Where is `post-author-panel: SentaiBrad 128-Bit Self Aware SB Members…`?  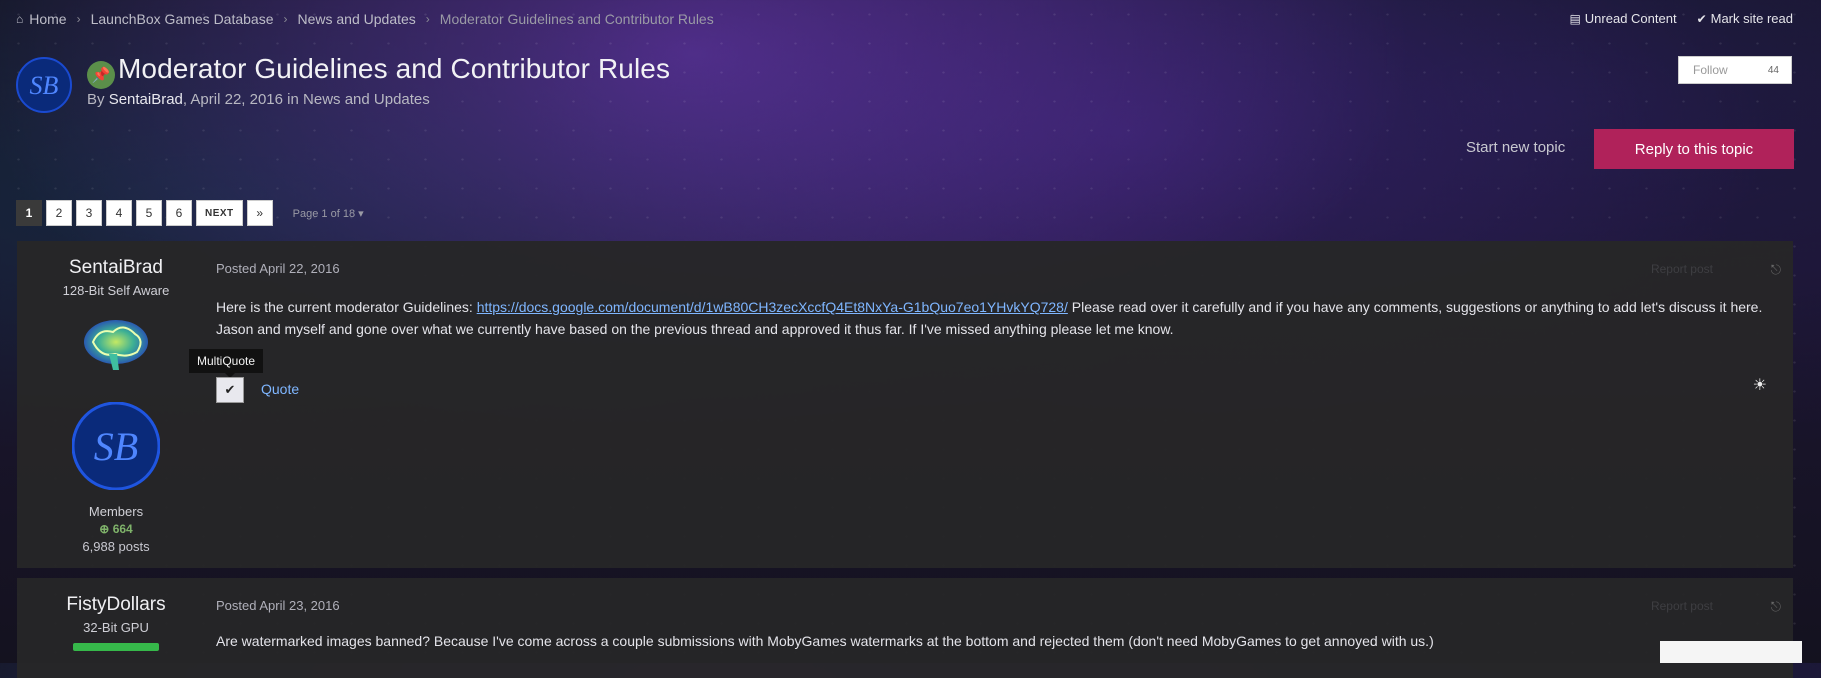 post-author-panel: SentaiBrad 128-Bit Self Aware SB Members… is located at coordinates (116, 397).